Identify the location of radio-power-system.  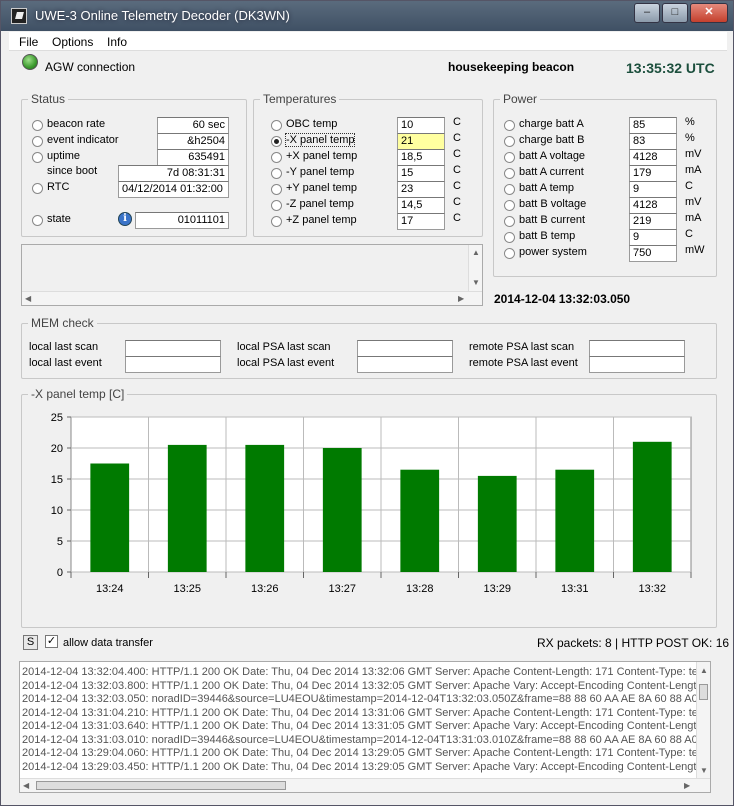
(509, 253).